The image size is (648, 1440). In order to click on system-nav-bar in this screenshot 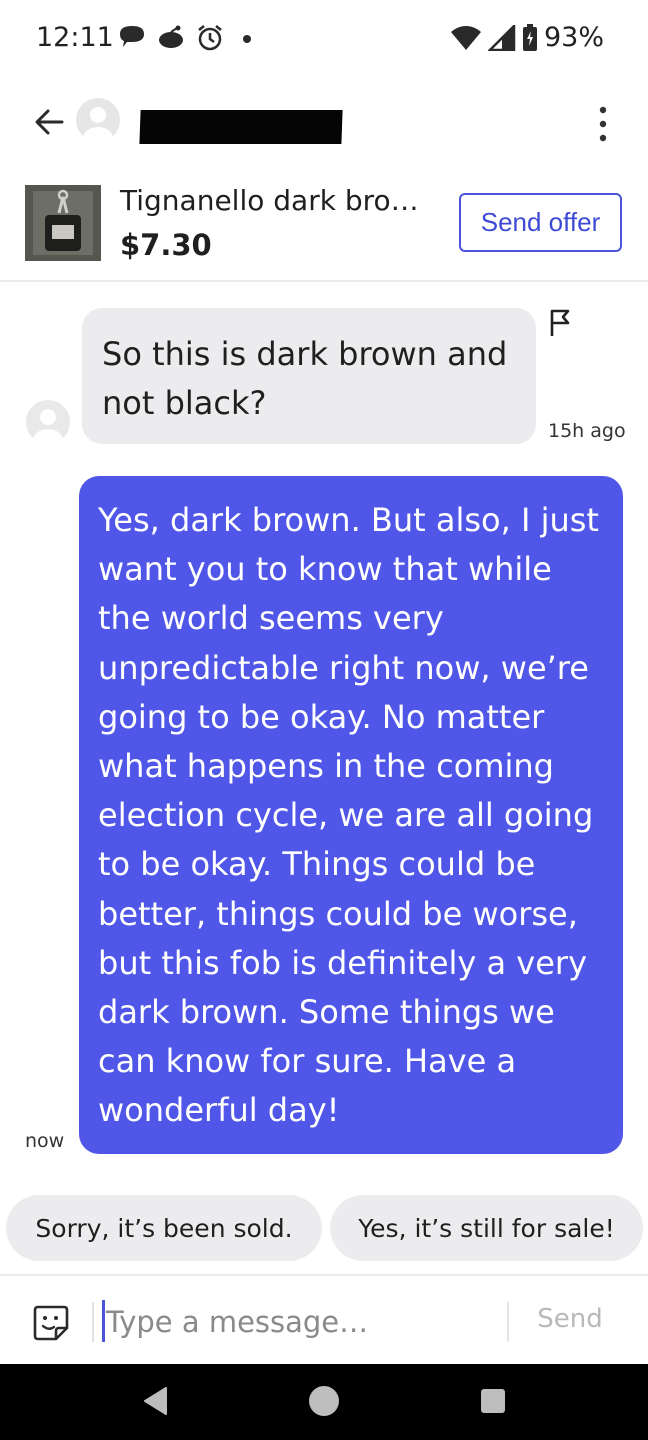, I will do `click(324, 1402)`.